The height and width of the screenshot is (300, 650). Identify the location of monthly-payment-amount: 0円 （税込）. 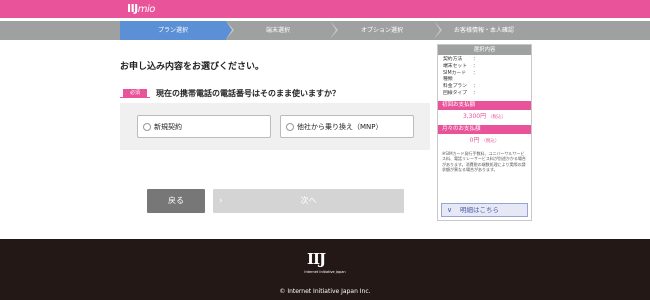
(484, 141).